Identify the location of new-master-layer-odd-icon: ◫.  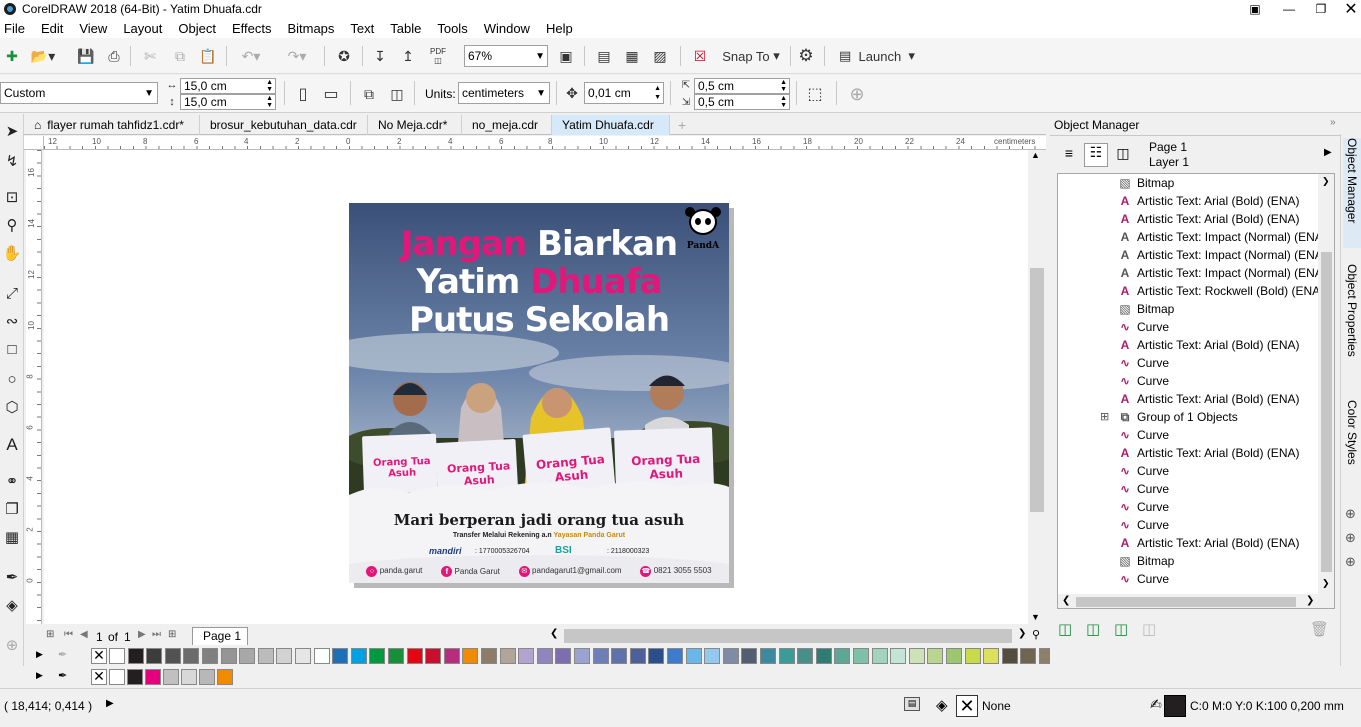
(1149, 629).